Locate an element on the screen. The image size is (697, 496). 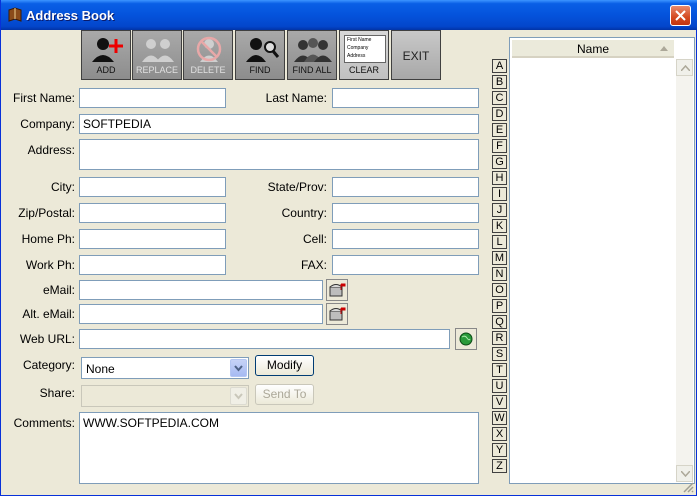
share-dropdown-arrow is located at coordinates (238, 396).